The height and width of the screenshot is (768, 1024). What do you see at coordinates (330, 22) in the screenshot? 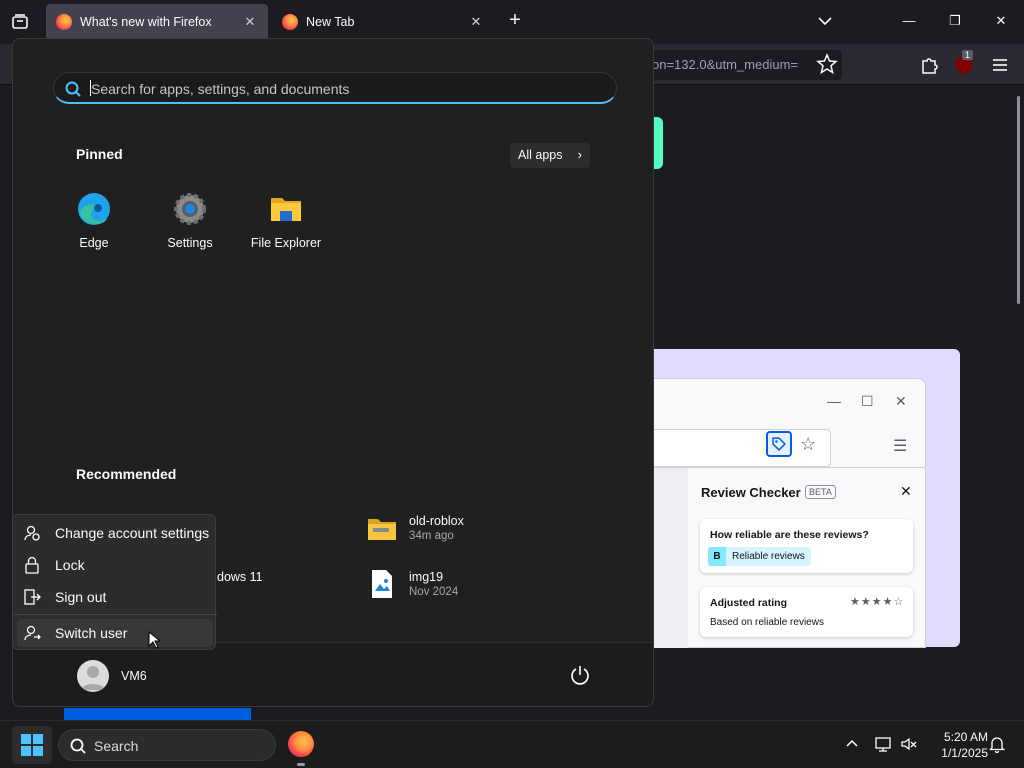
I see `tab-title: New Tab` at bounding box center [330, 22].